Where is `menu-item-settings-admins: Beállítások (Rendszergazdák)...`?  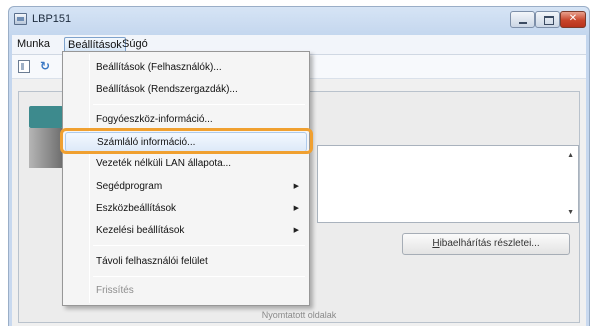 menu-item-settings-admins: Beállítások (Rendszergazdák)... is located at coordinates (186, 90).